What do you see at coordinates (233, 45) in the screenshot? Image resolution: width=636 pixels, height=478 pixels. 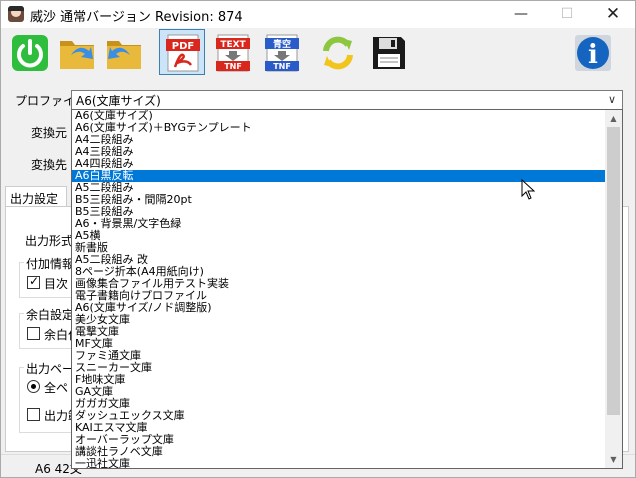 I see `text-tnf-top-label: TEXT` at bounding box center [233, 45].